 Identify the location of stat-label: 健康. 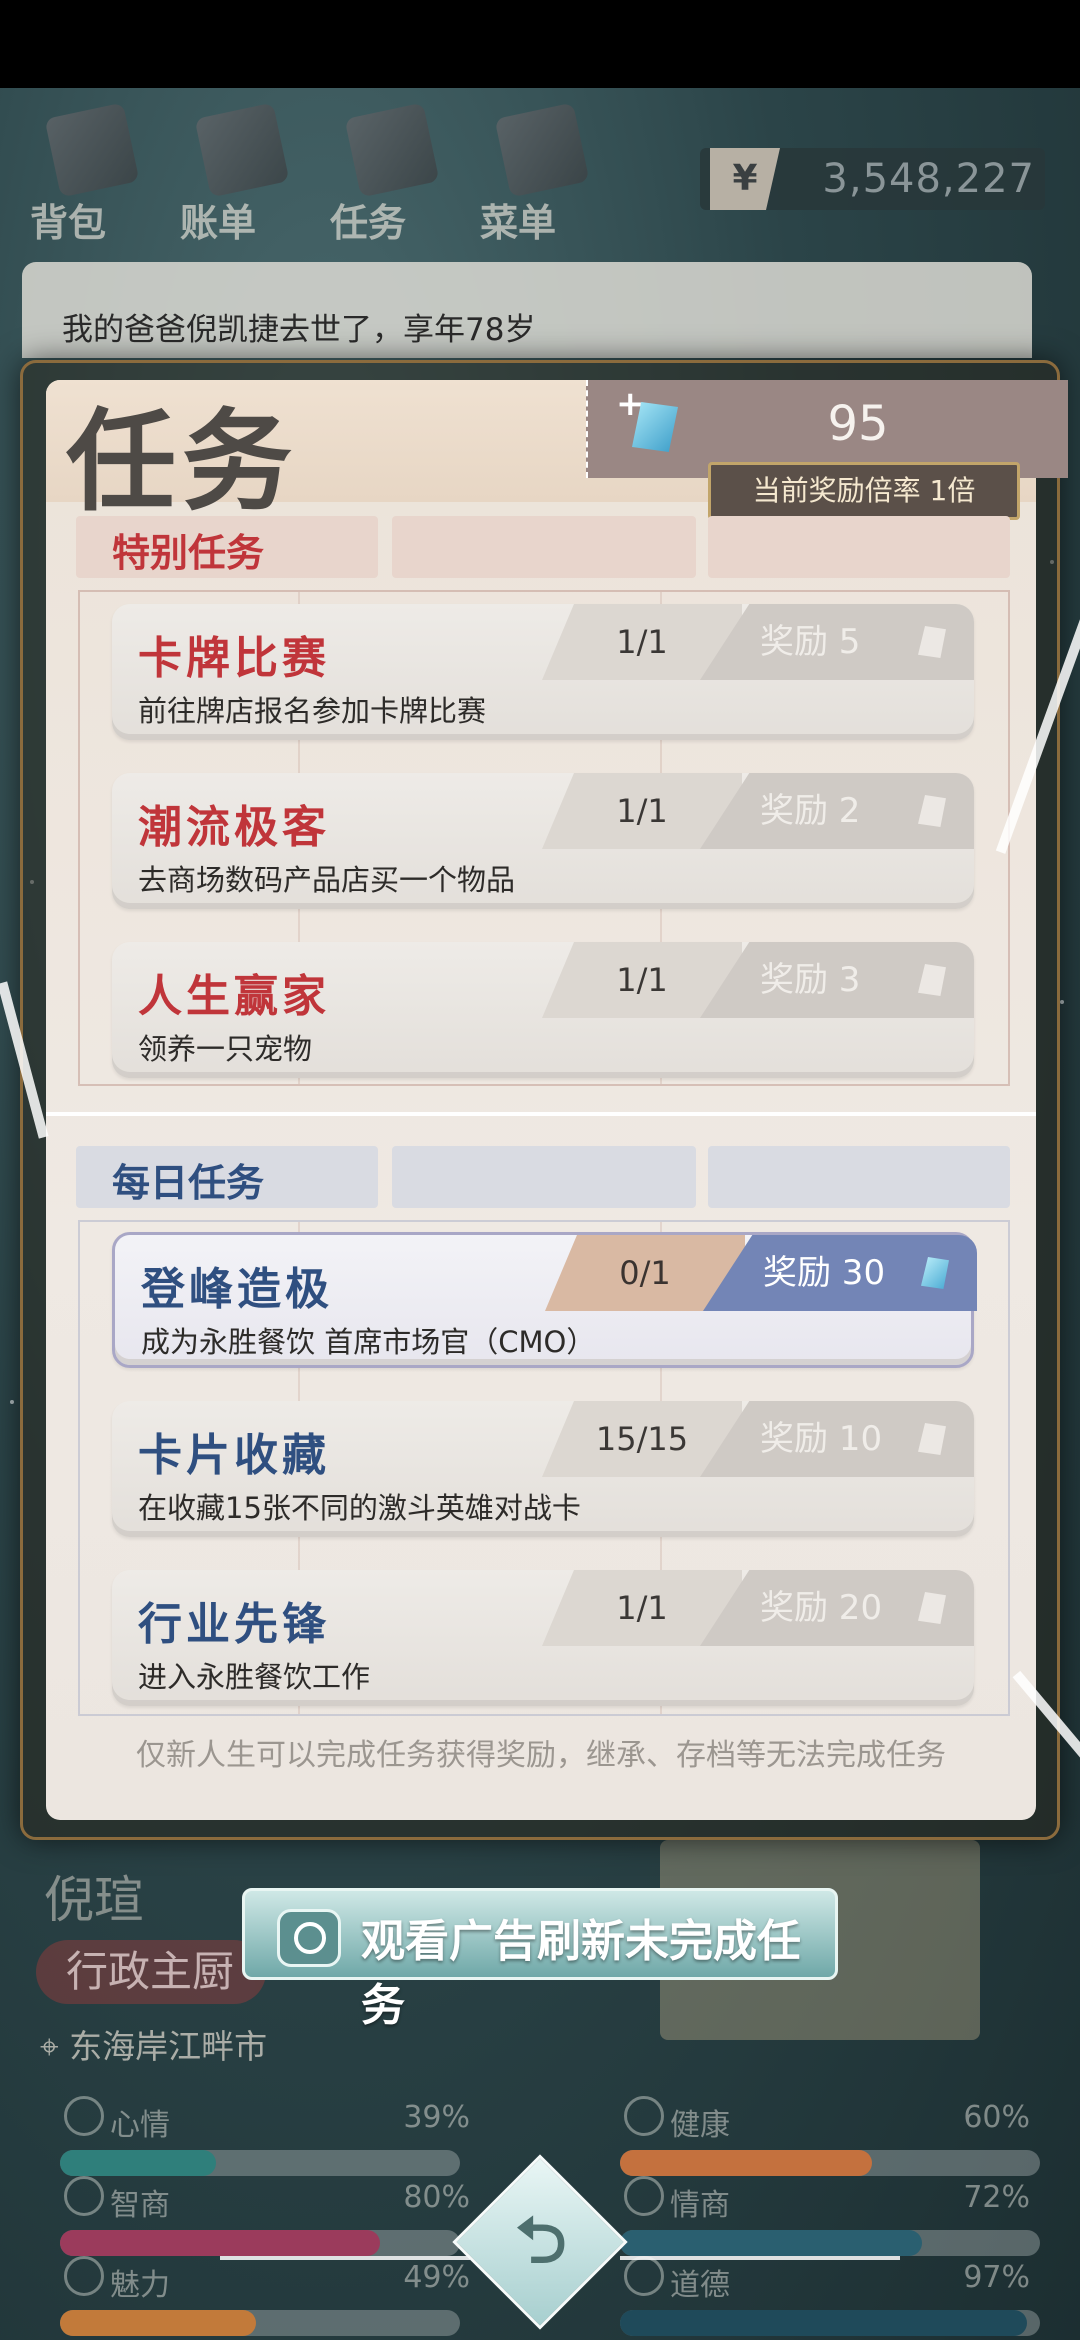
(700, 2125).